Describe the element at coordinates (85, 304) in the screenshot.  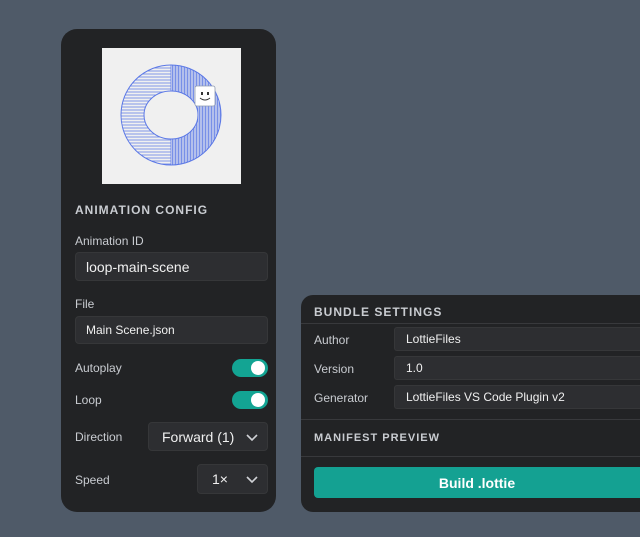
I see `file-label: File` at that location.